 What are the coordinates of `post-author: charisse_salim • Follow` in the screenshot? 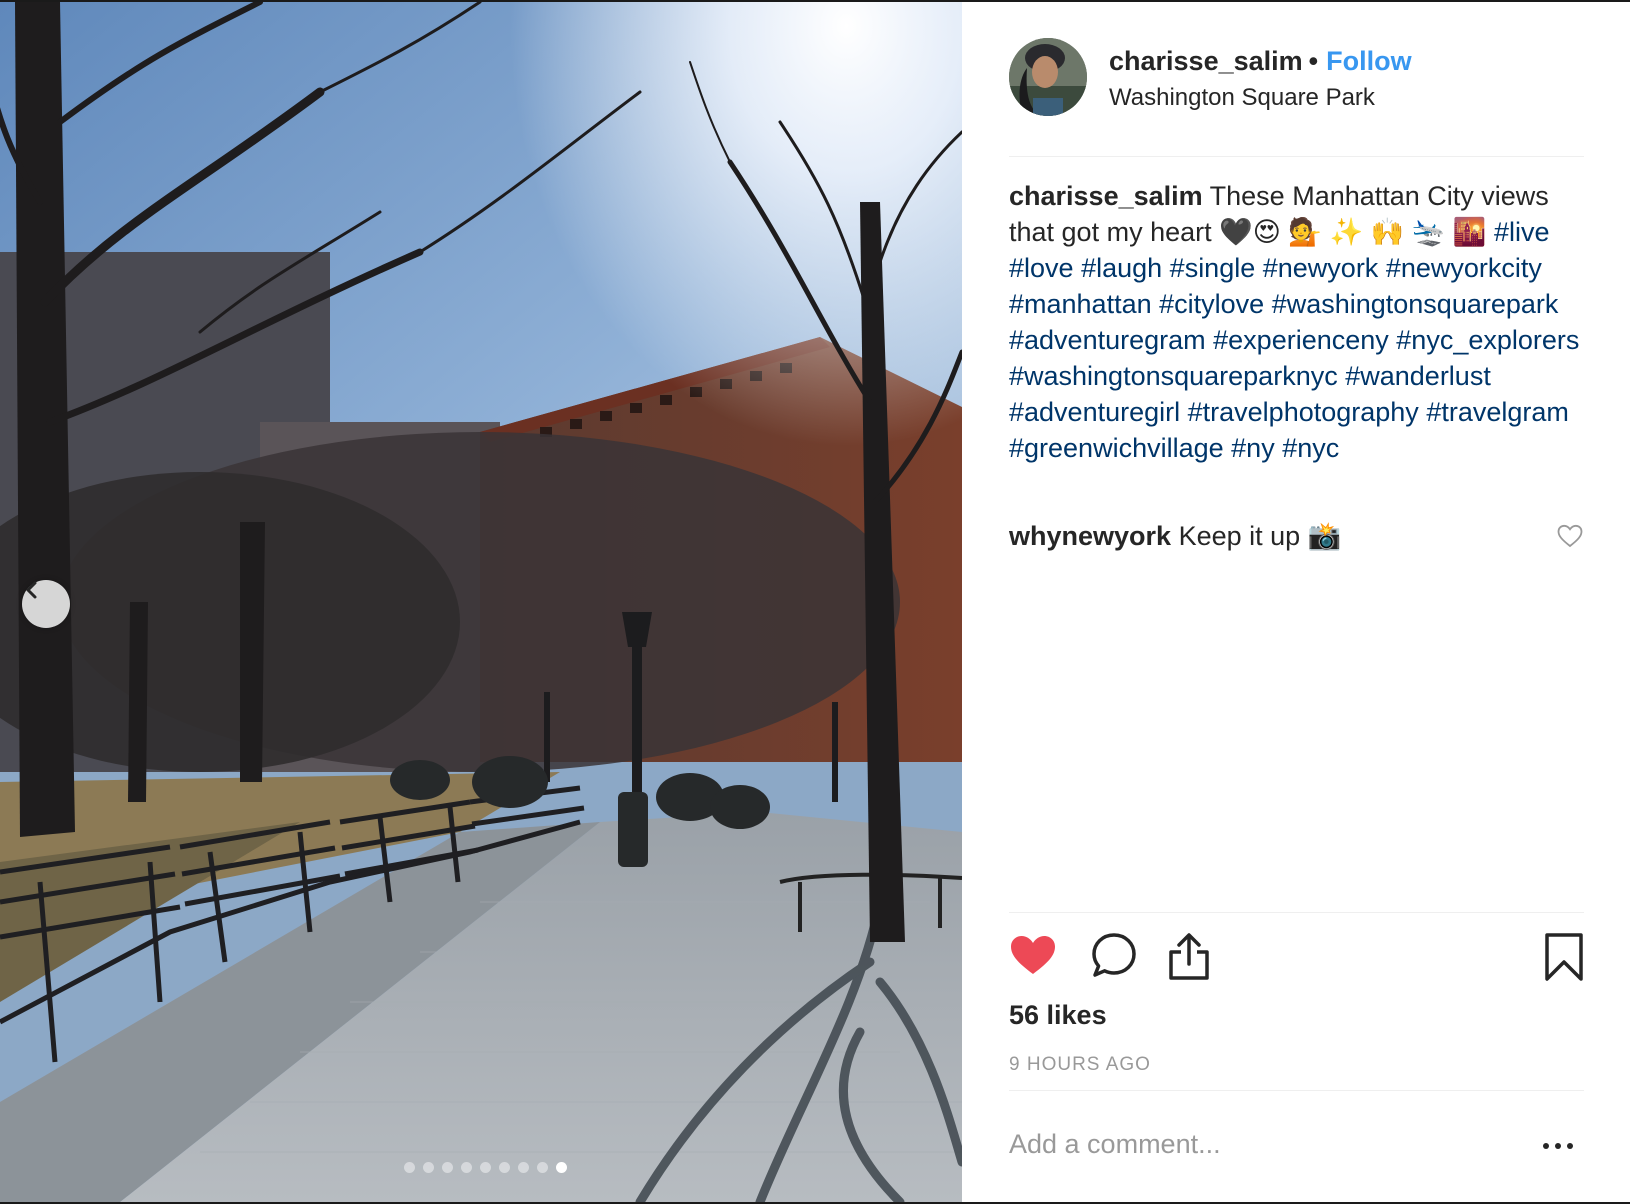 It's located at (1260, 61).